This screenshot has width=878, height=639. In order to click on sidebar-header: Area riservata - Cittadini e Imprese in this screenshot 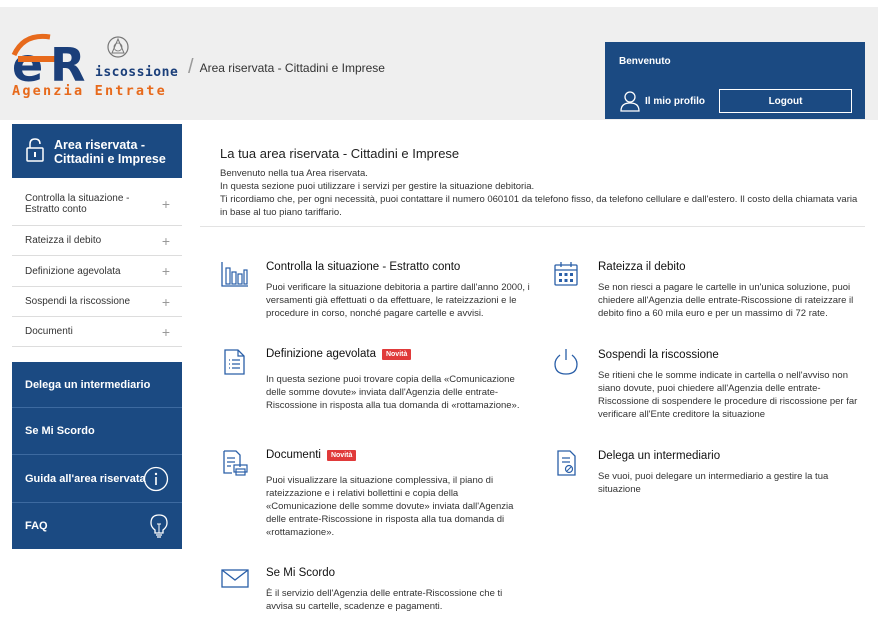, I will do `click(97, 151)`.